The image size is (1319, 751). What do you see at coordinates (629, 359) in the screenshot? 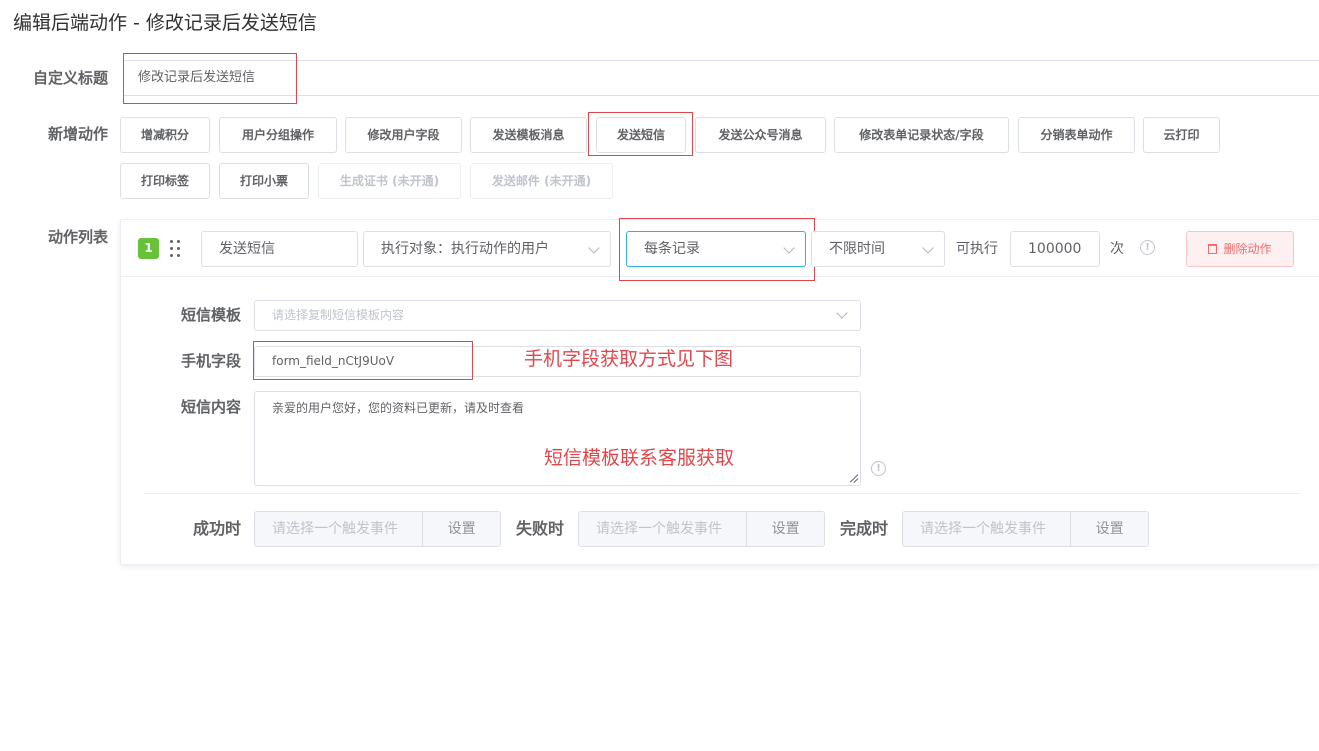
I see `phone-annotation: 手机字段获取方式见下图` at bounding box center [629, 359].